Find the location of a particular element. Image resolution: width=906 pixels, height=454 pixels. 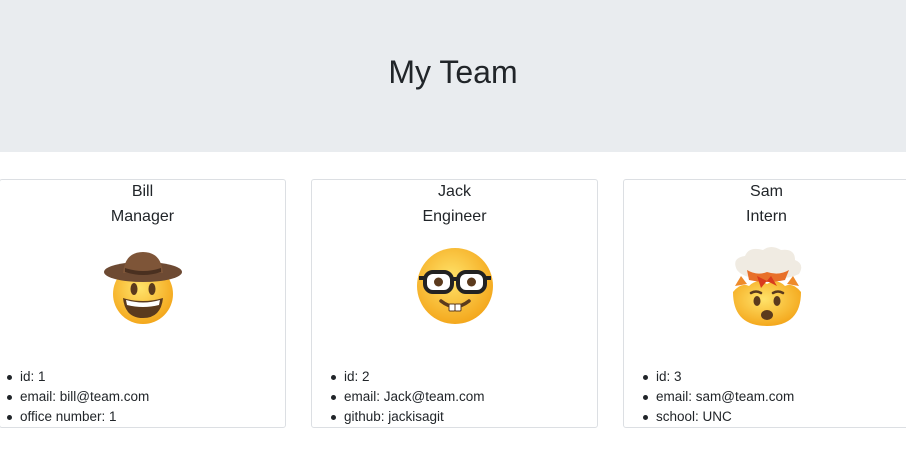

list-item: github: jackisagit is located at coordinates (407, 417).